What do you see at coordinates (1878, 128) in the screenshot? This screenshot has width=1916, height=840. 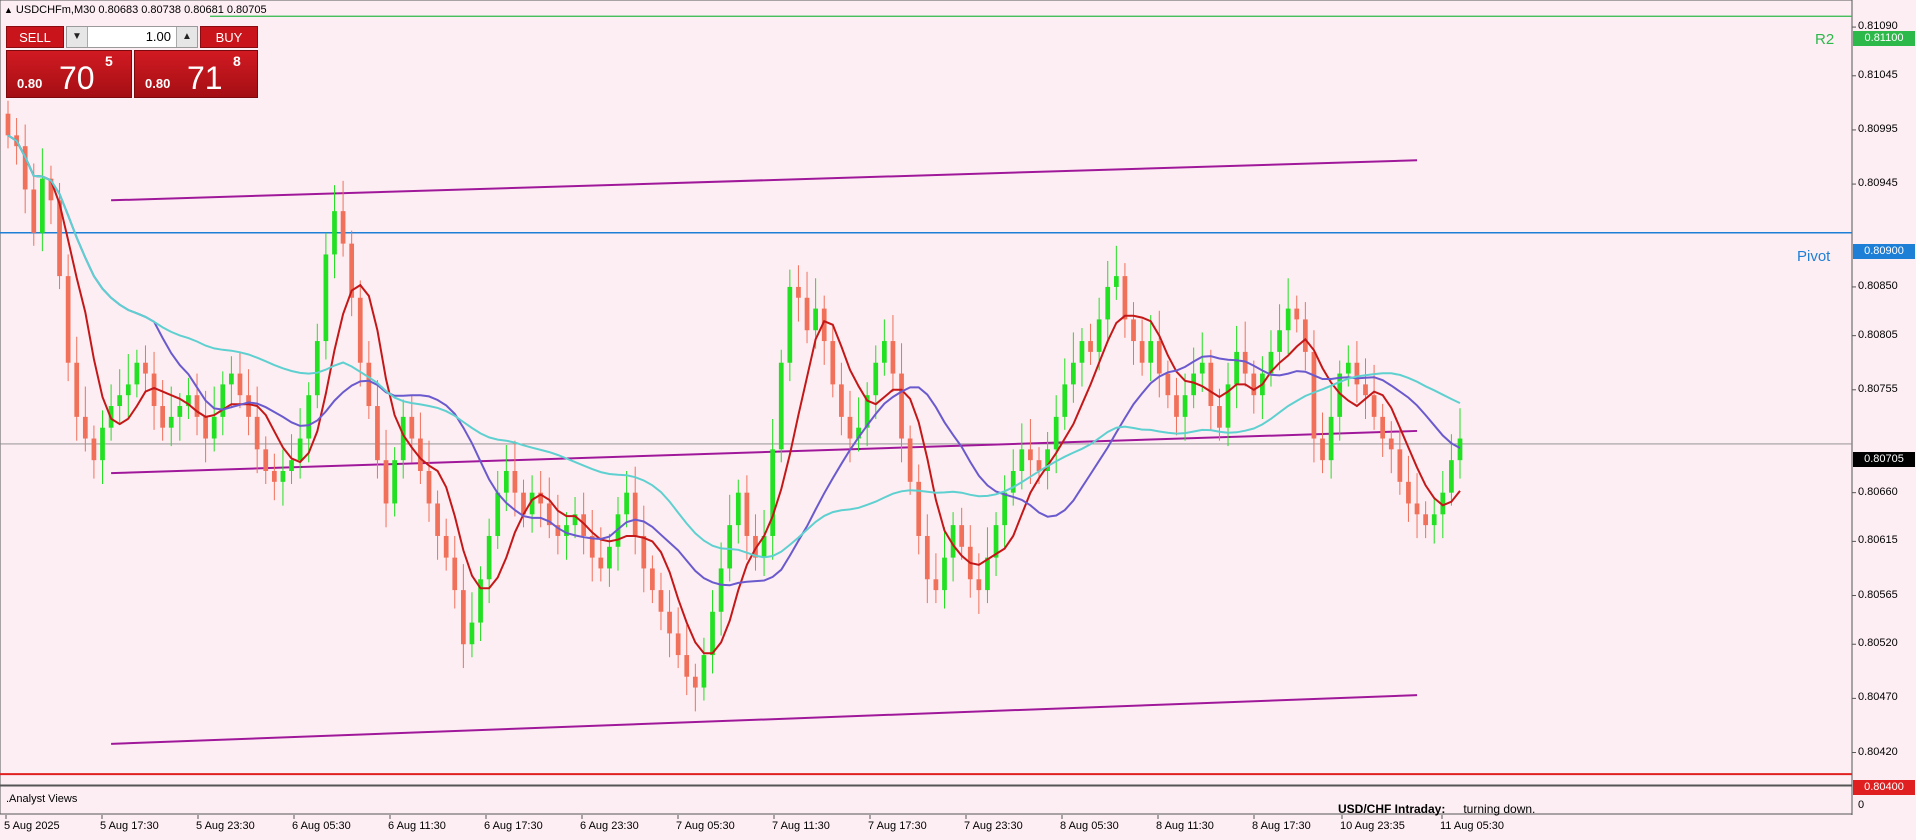 I see `y-tick-label: 0.80995` at bounding box center [1878, 128].